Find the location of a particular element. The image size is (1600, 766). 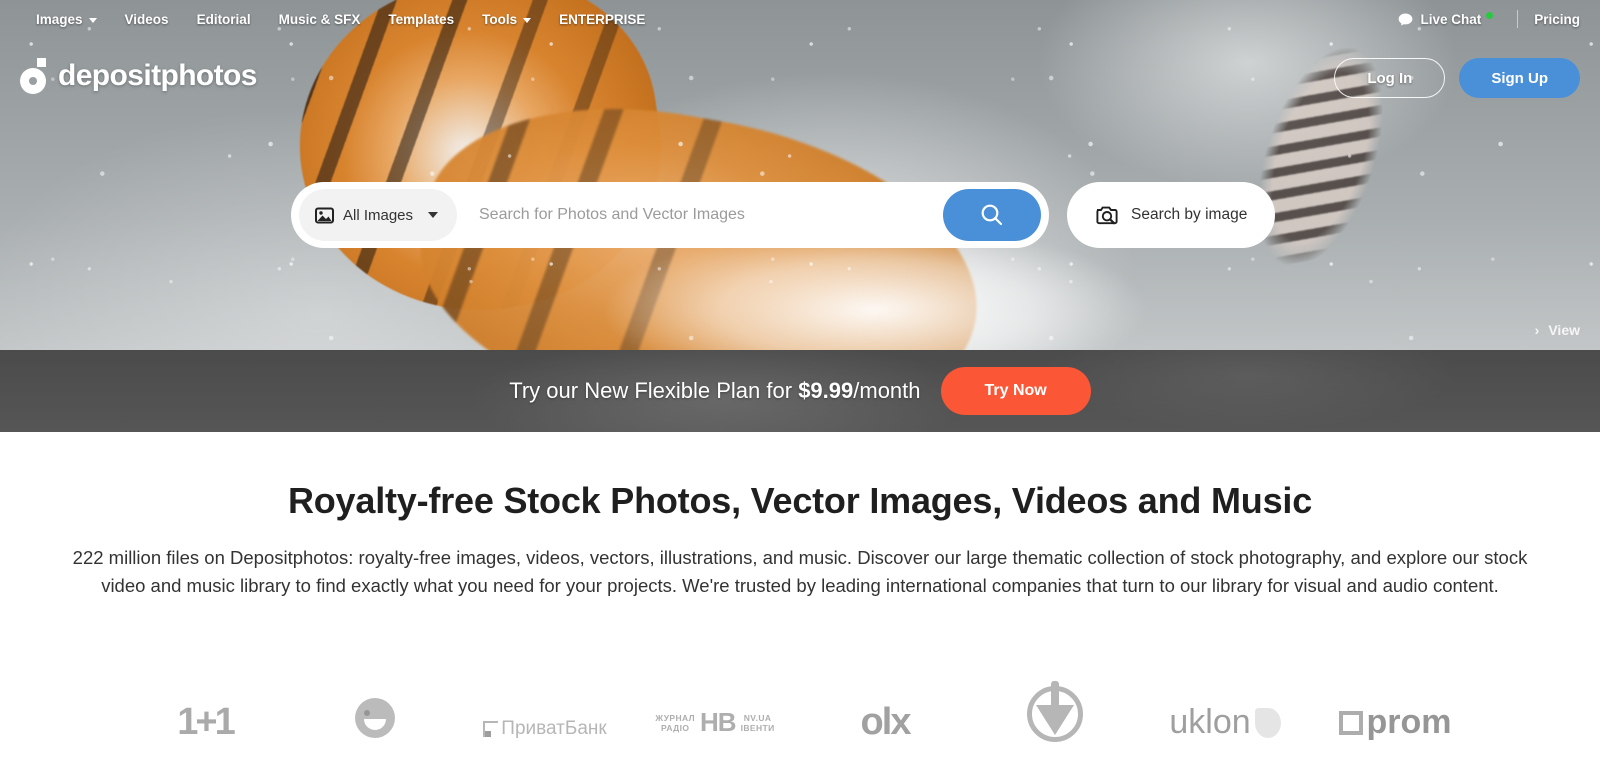

uklon-drop-icon is located at coordinates (1267, 723).